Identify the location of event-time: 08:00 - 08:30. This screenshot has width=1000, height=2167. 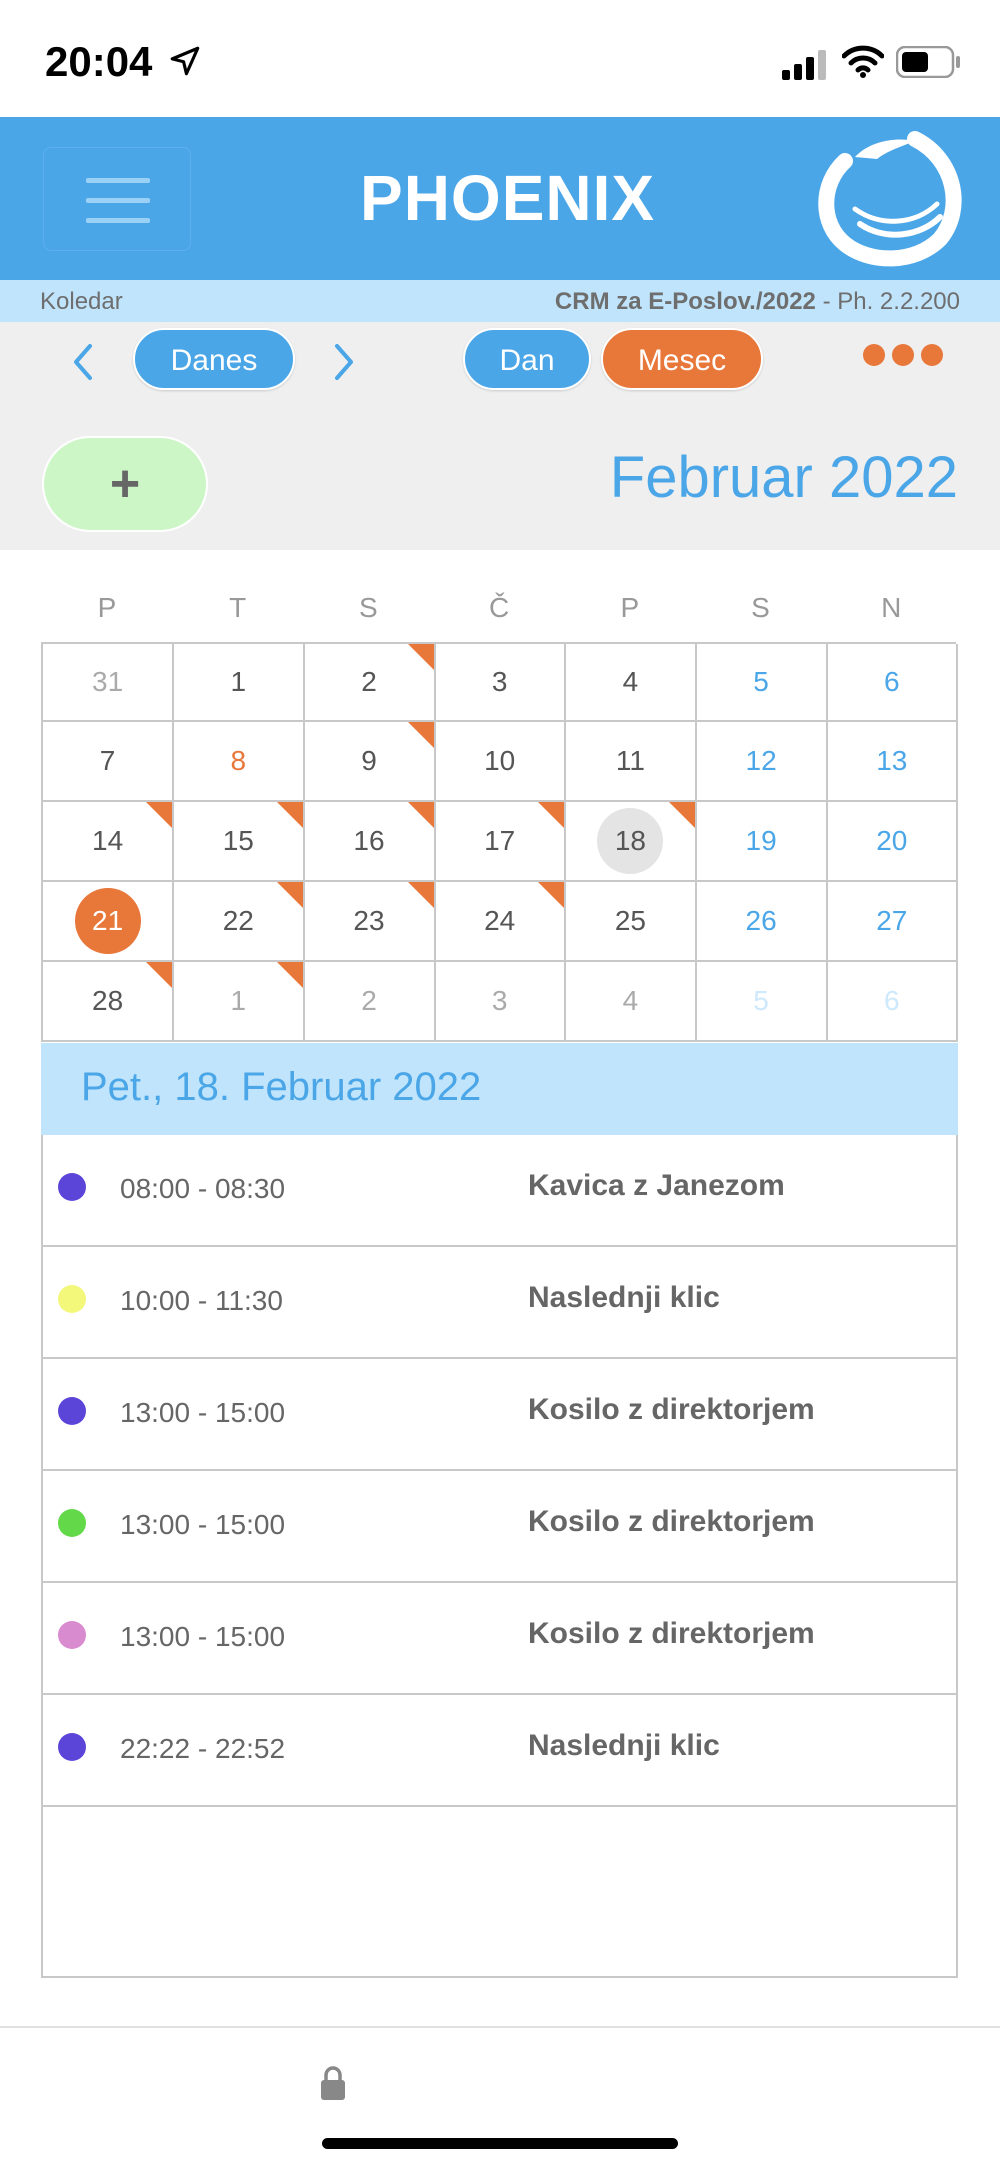
(203, 1188).